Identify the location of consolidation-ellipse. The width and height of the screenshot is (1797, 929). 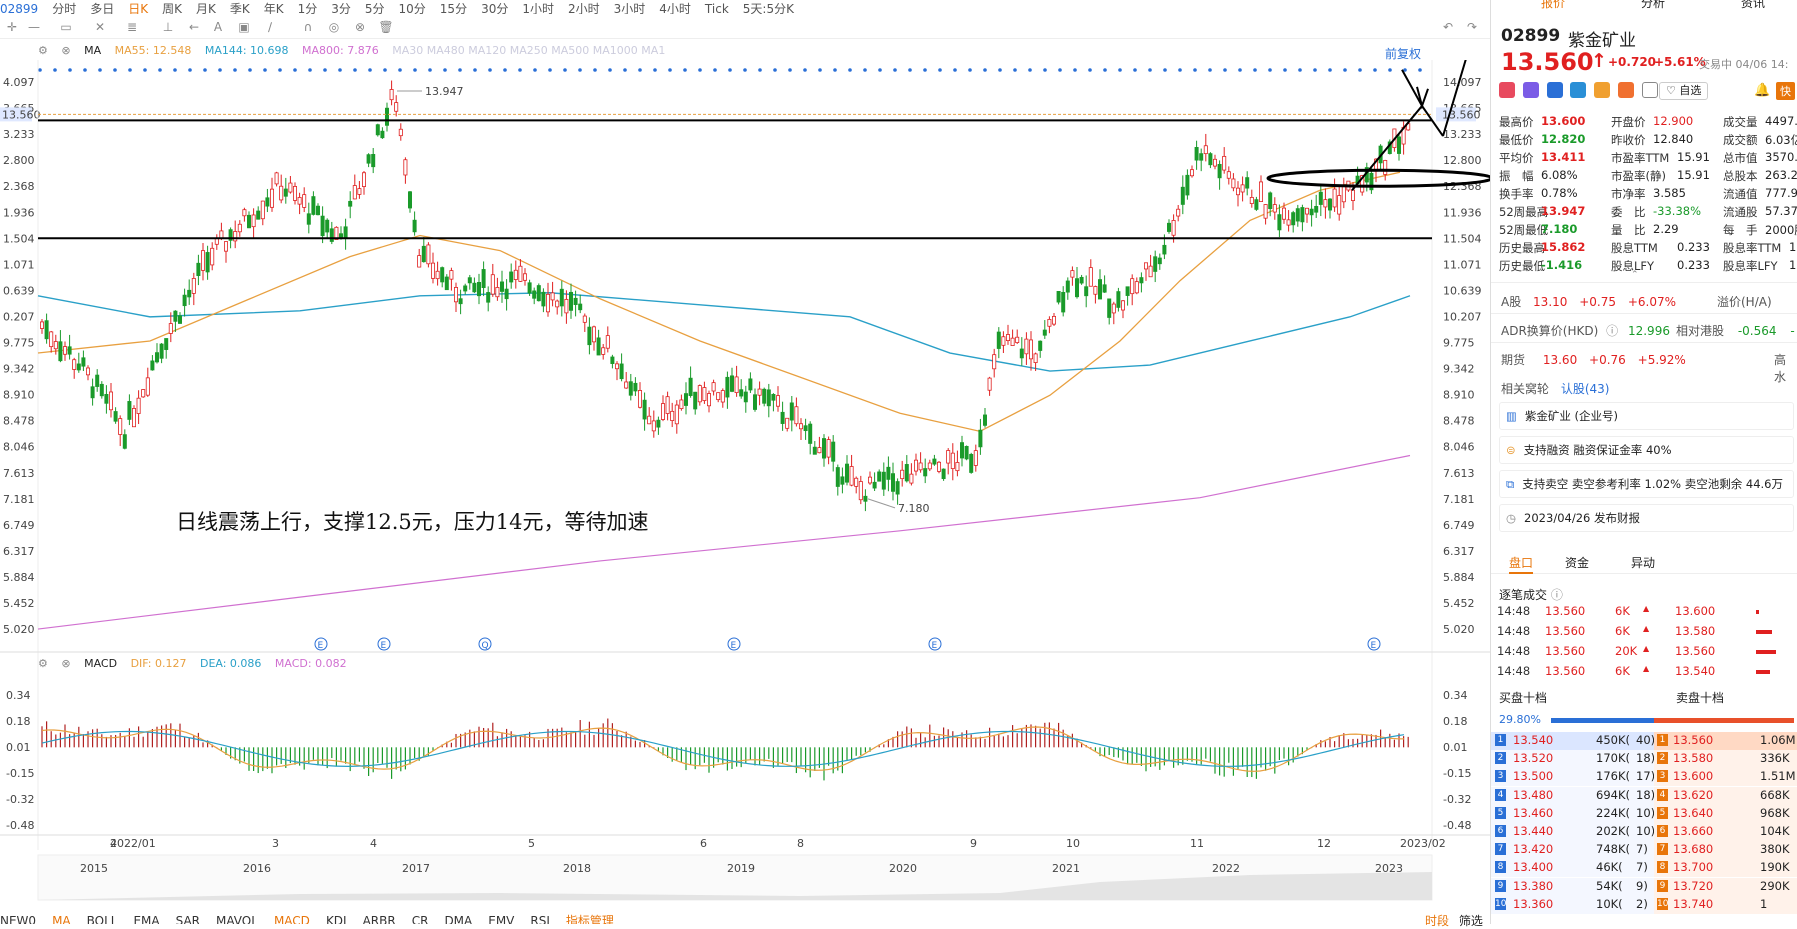
(1378, 178).